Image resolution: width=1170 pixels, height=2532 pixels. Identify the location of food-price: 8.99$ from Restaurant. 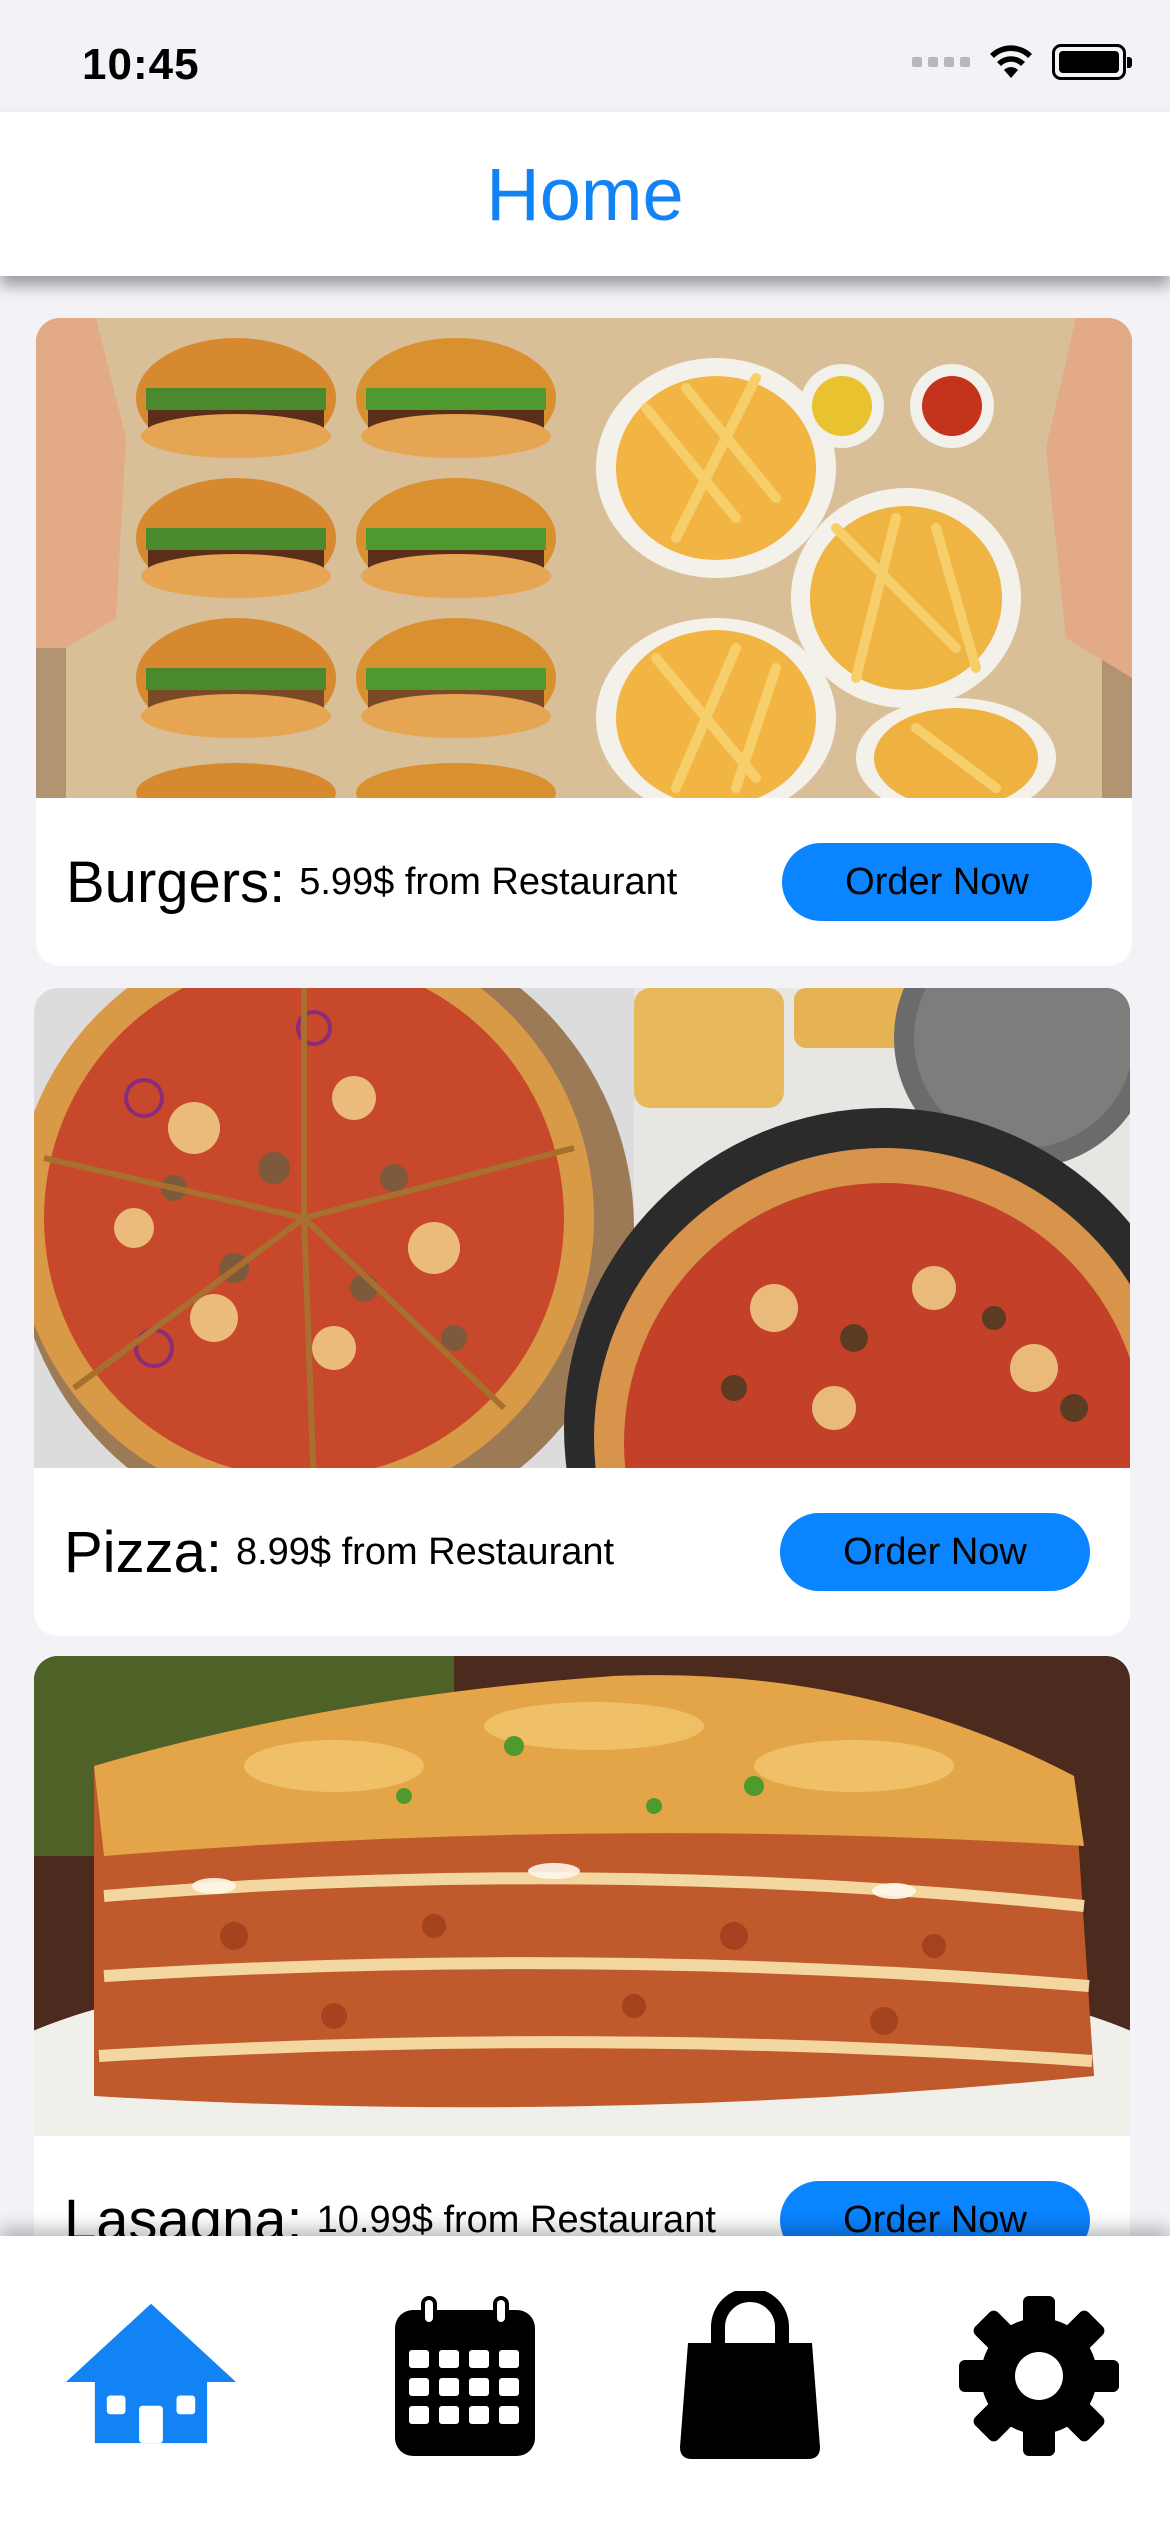
(425, 1551).